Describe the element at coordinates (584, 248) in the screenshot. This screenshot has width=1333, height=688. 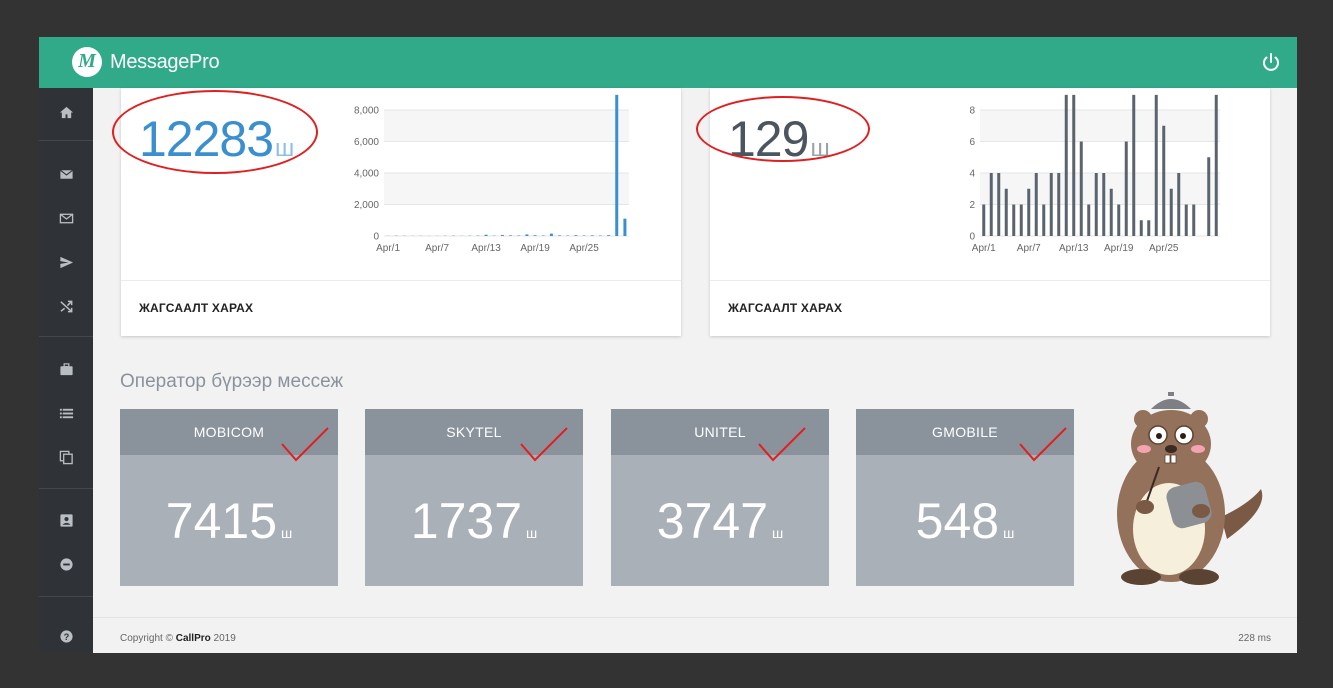
I see `x-tick-label: Apr/25` at that location.